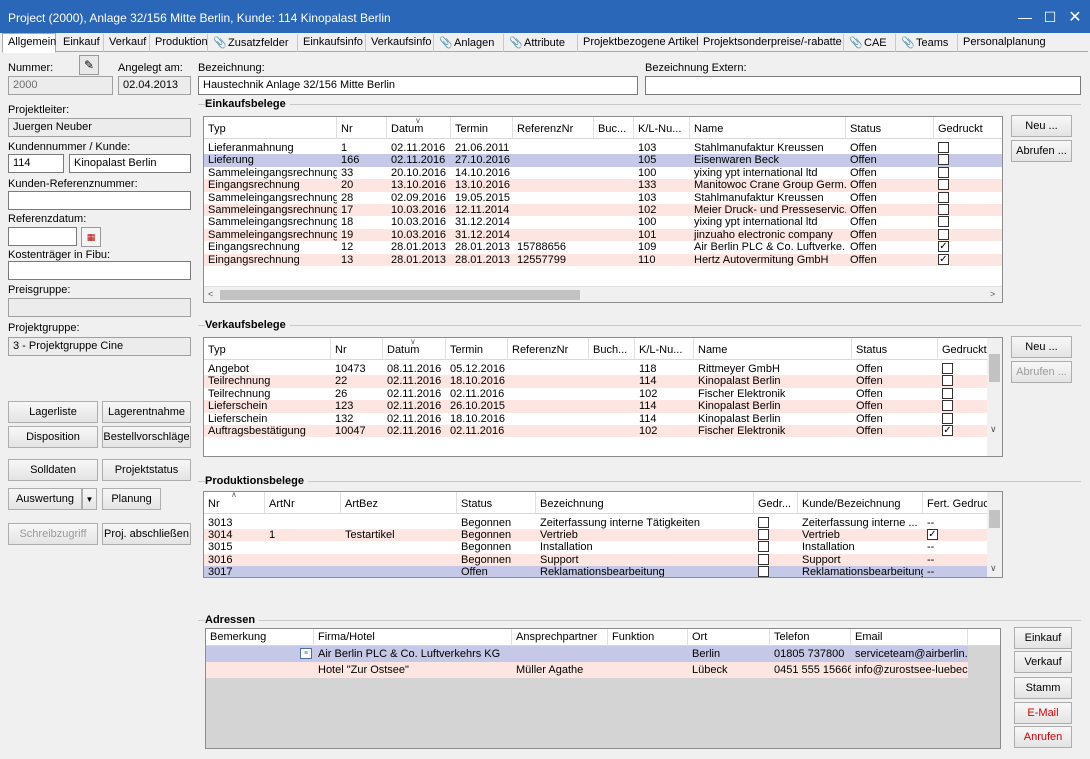 The image size is (1090, 759). Describe the element at coordinates (909, 637) in the screenshot. I see `column-header: Email` at that location.